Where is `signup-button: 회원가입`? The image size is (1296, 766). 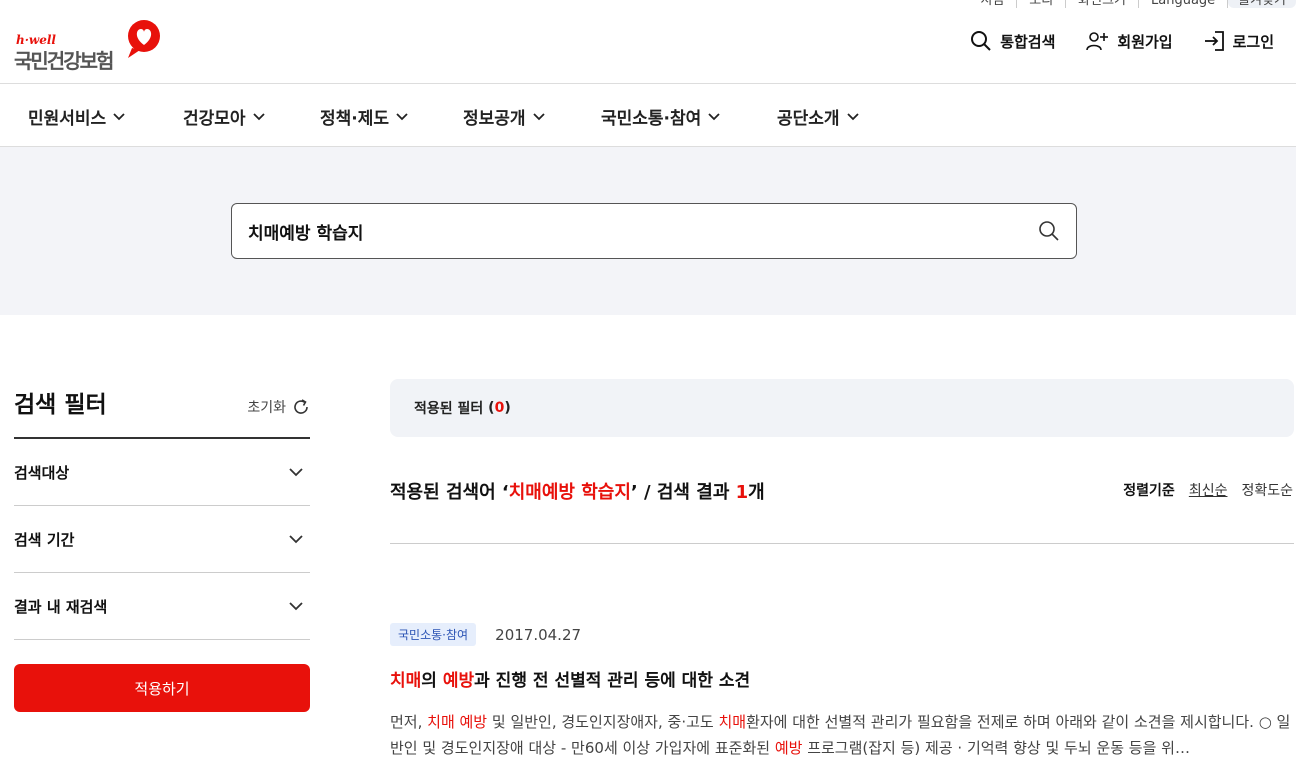 signup-button: 회원가입 is located at coordinates (1129, 41).